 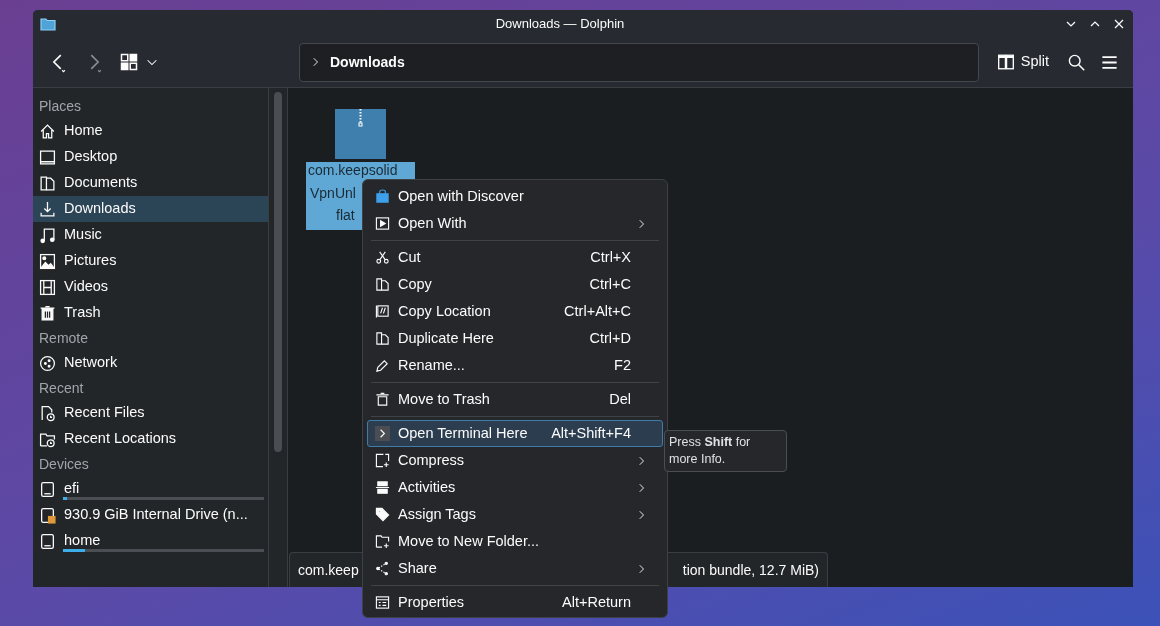 What do you see at coordinates (382, 365) in the screenshot?
I see `pencil-icon` at bounding box center [382, 365].